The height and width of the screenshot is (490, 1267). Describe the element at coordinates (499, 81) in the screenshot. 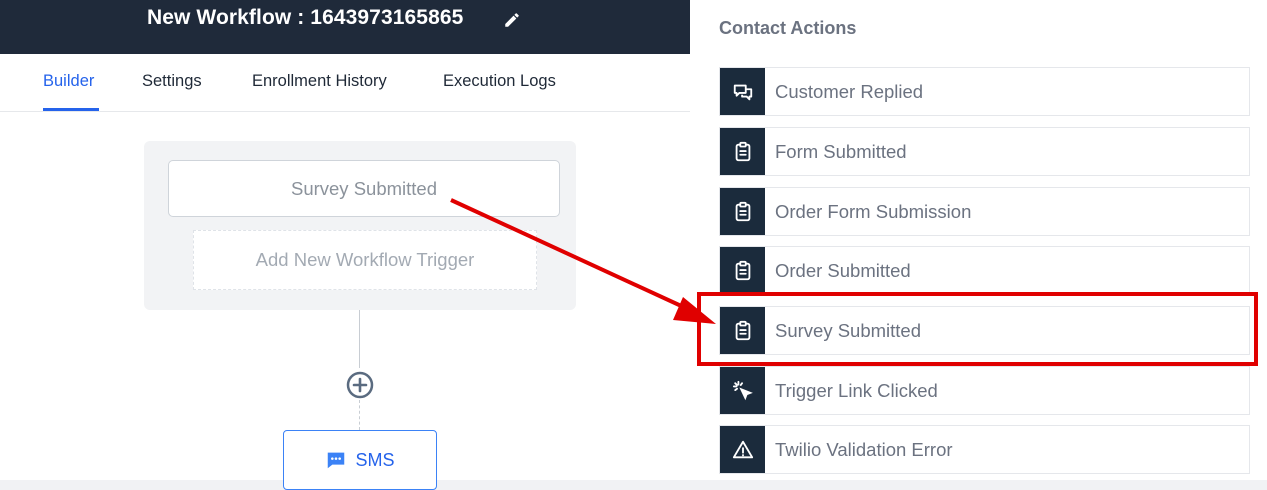

I see `tab-execution-logs: Execution Logs` at that location.